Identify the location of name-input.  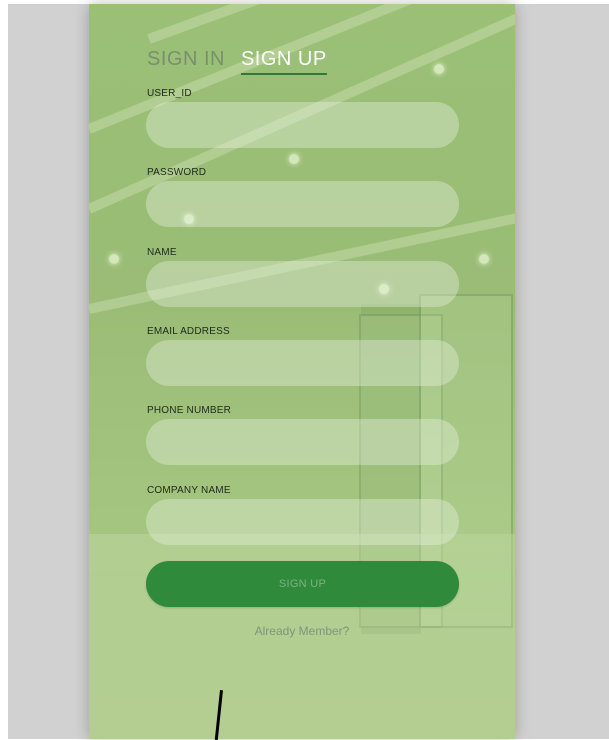
(302, 284).